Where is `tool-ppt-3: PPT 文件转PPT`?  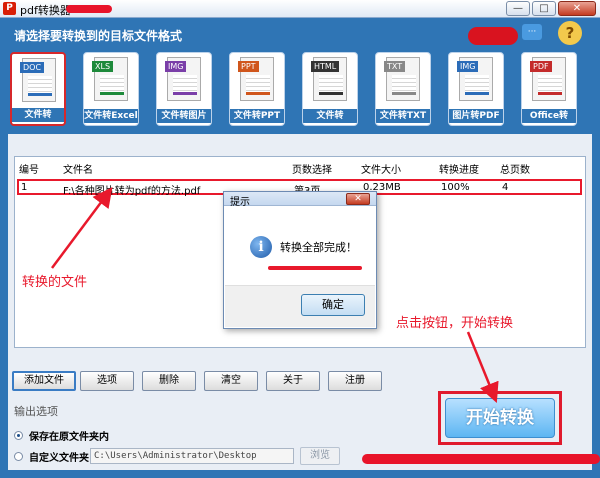 tool-ppt-3: PPT 文件转PPT is located at coordinates (257, 89).